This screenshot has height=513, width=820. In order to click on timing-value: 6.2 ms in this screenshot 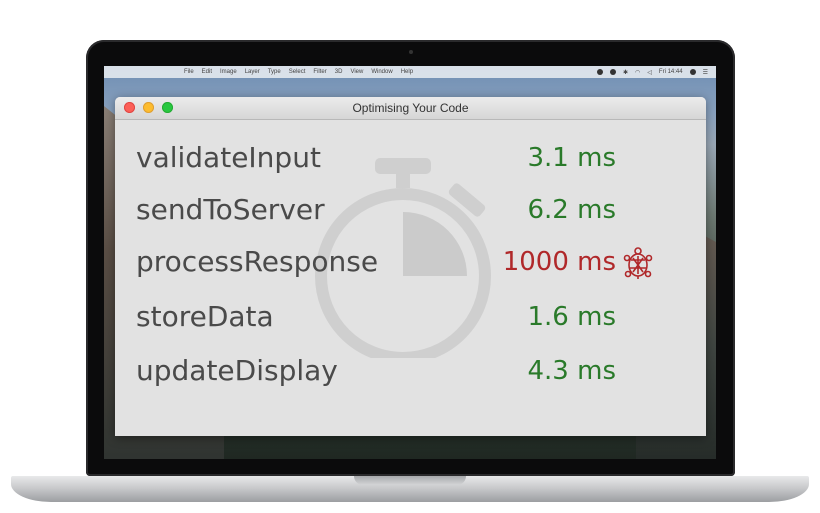, I will do `click(572, 210)`.